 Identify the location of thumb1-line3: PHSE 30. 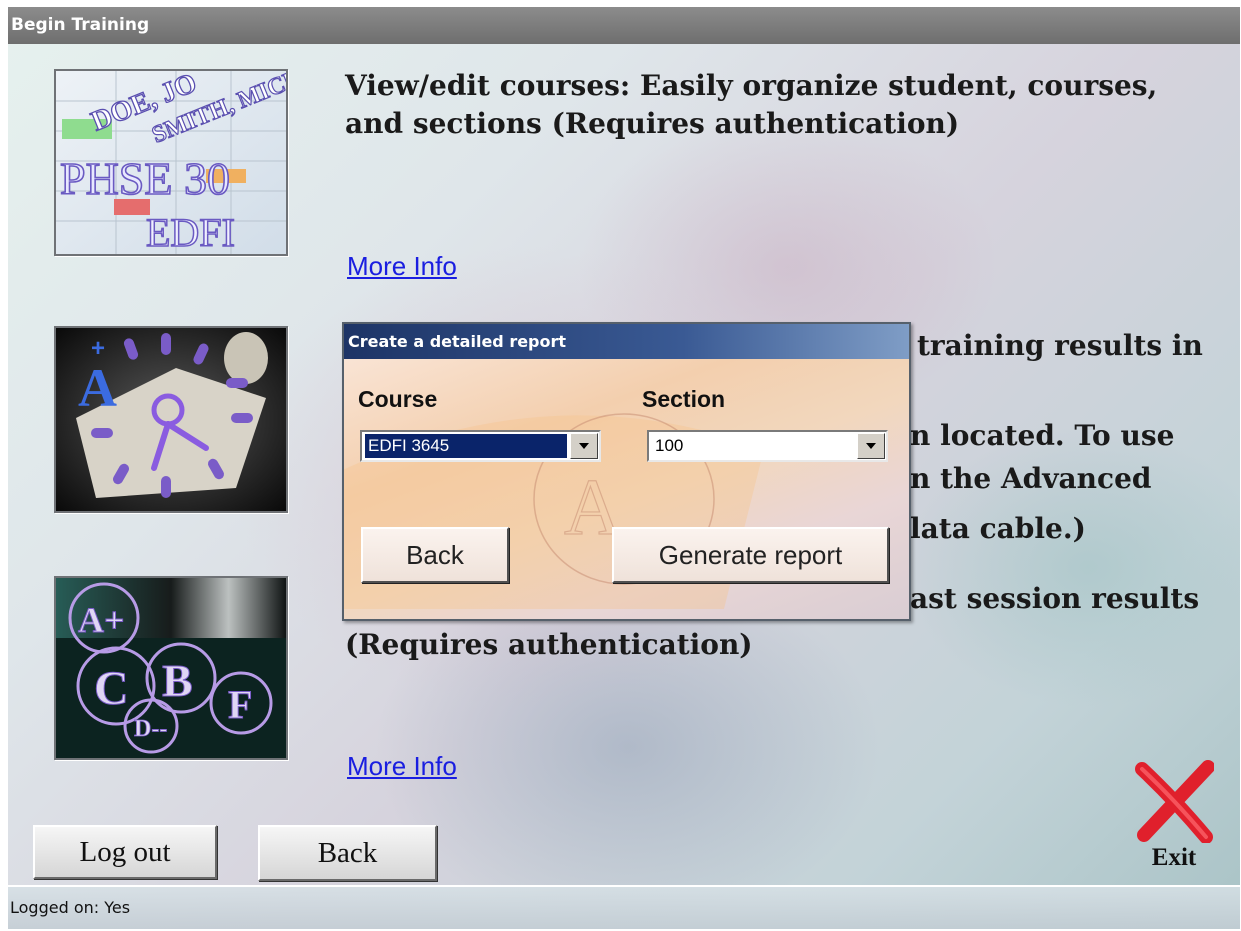
(145, 178).